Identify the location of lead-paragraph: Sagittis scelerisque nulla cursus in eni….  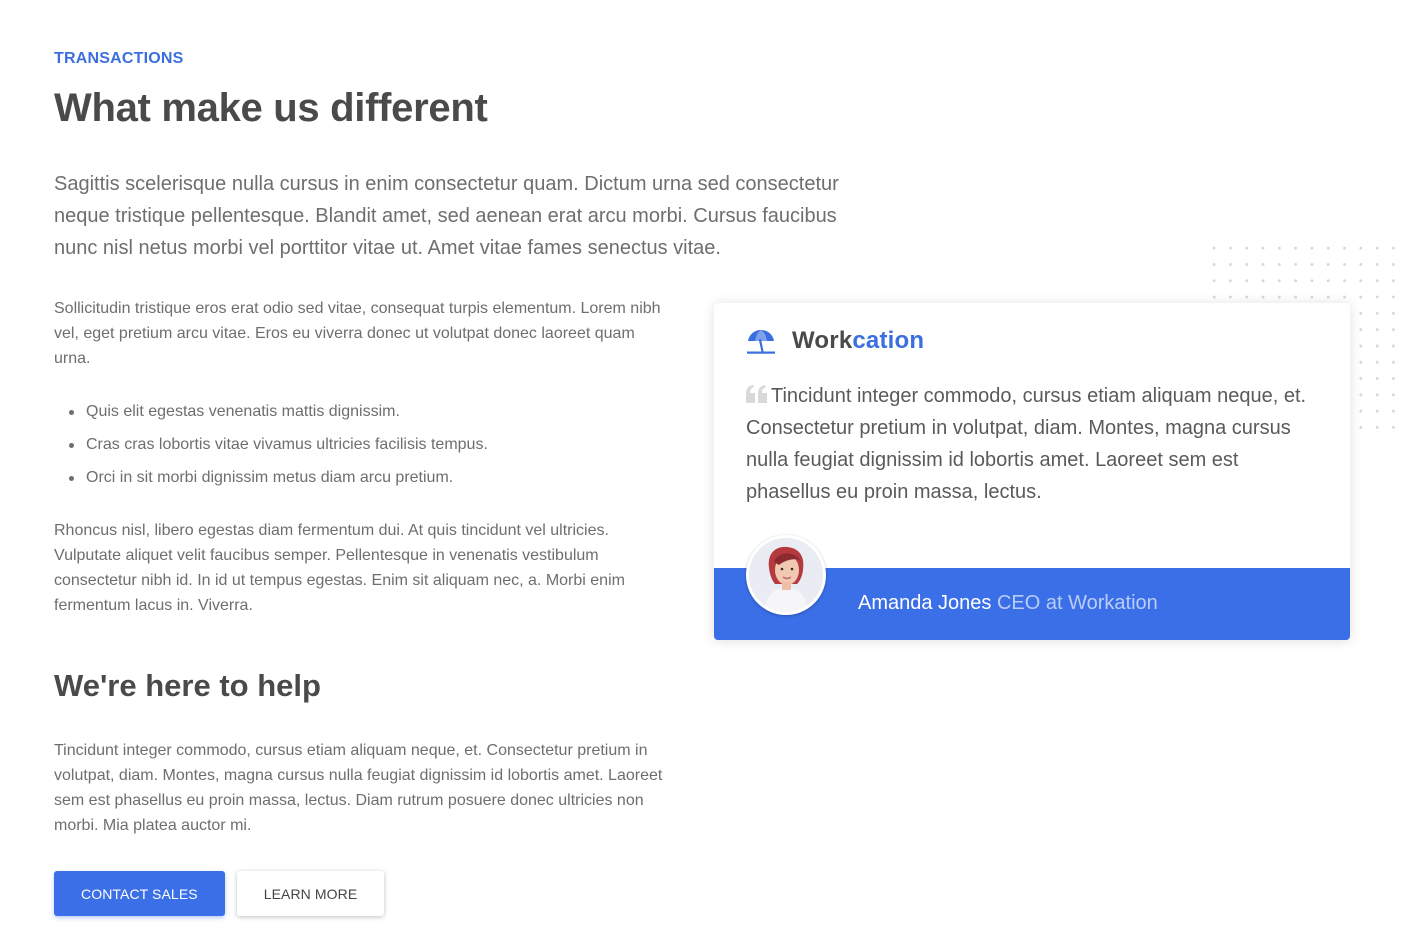
(446, 216).